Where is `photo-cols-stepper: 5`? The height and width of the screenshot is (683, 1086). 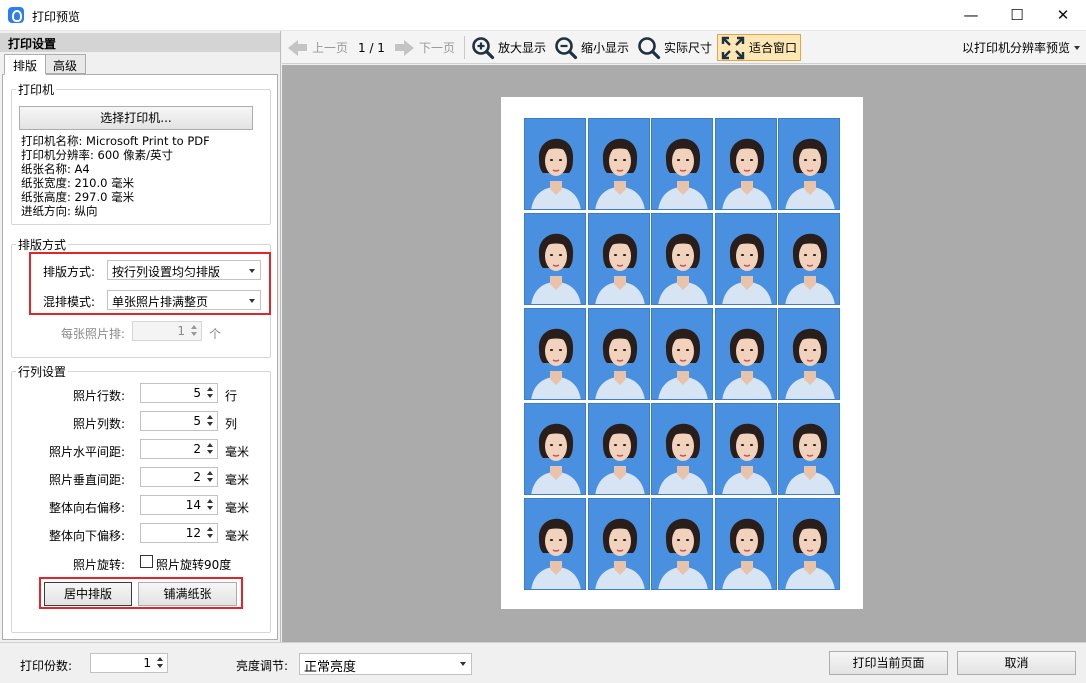 photo-cols-stepper: 5 is located at coordinates (179, 421).